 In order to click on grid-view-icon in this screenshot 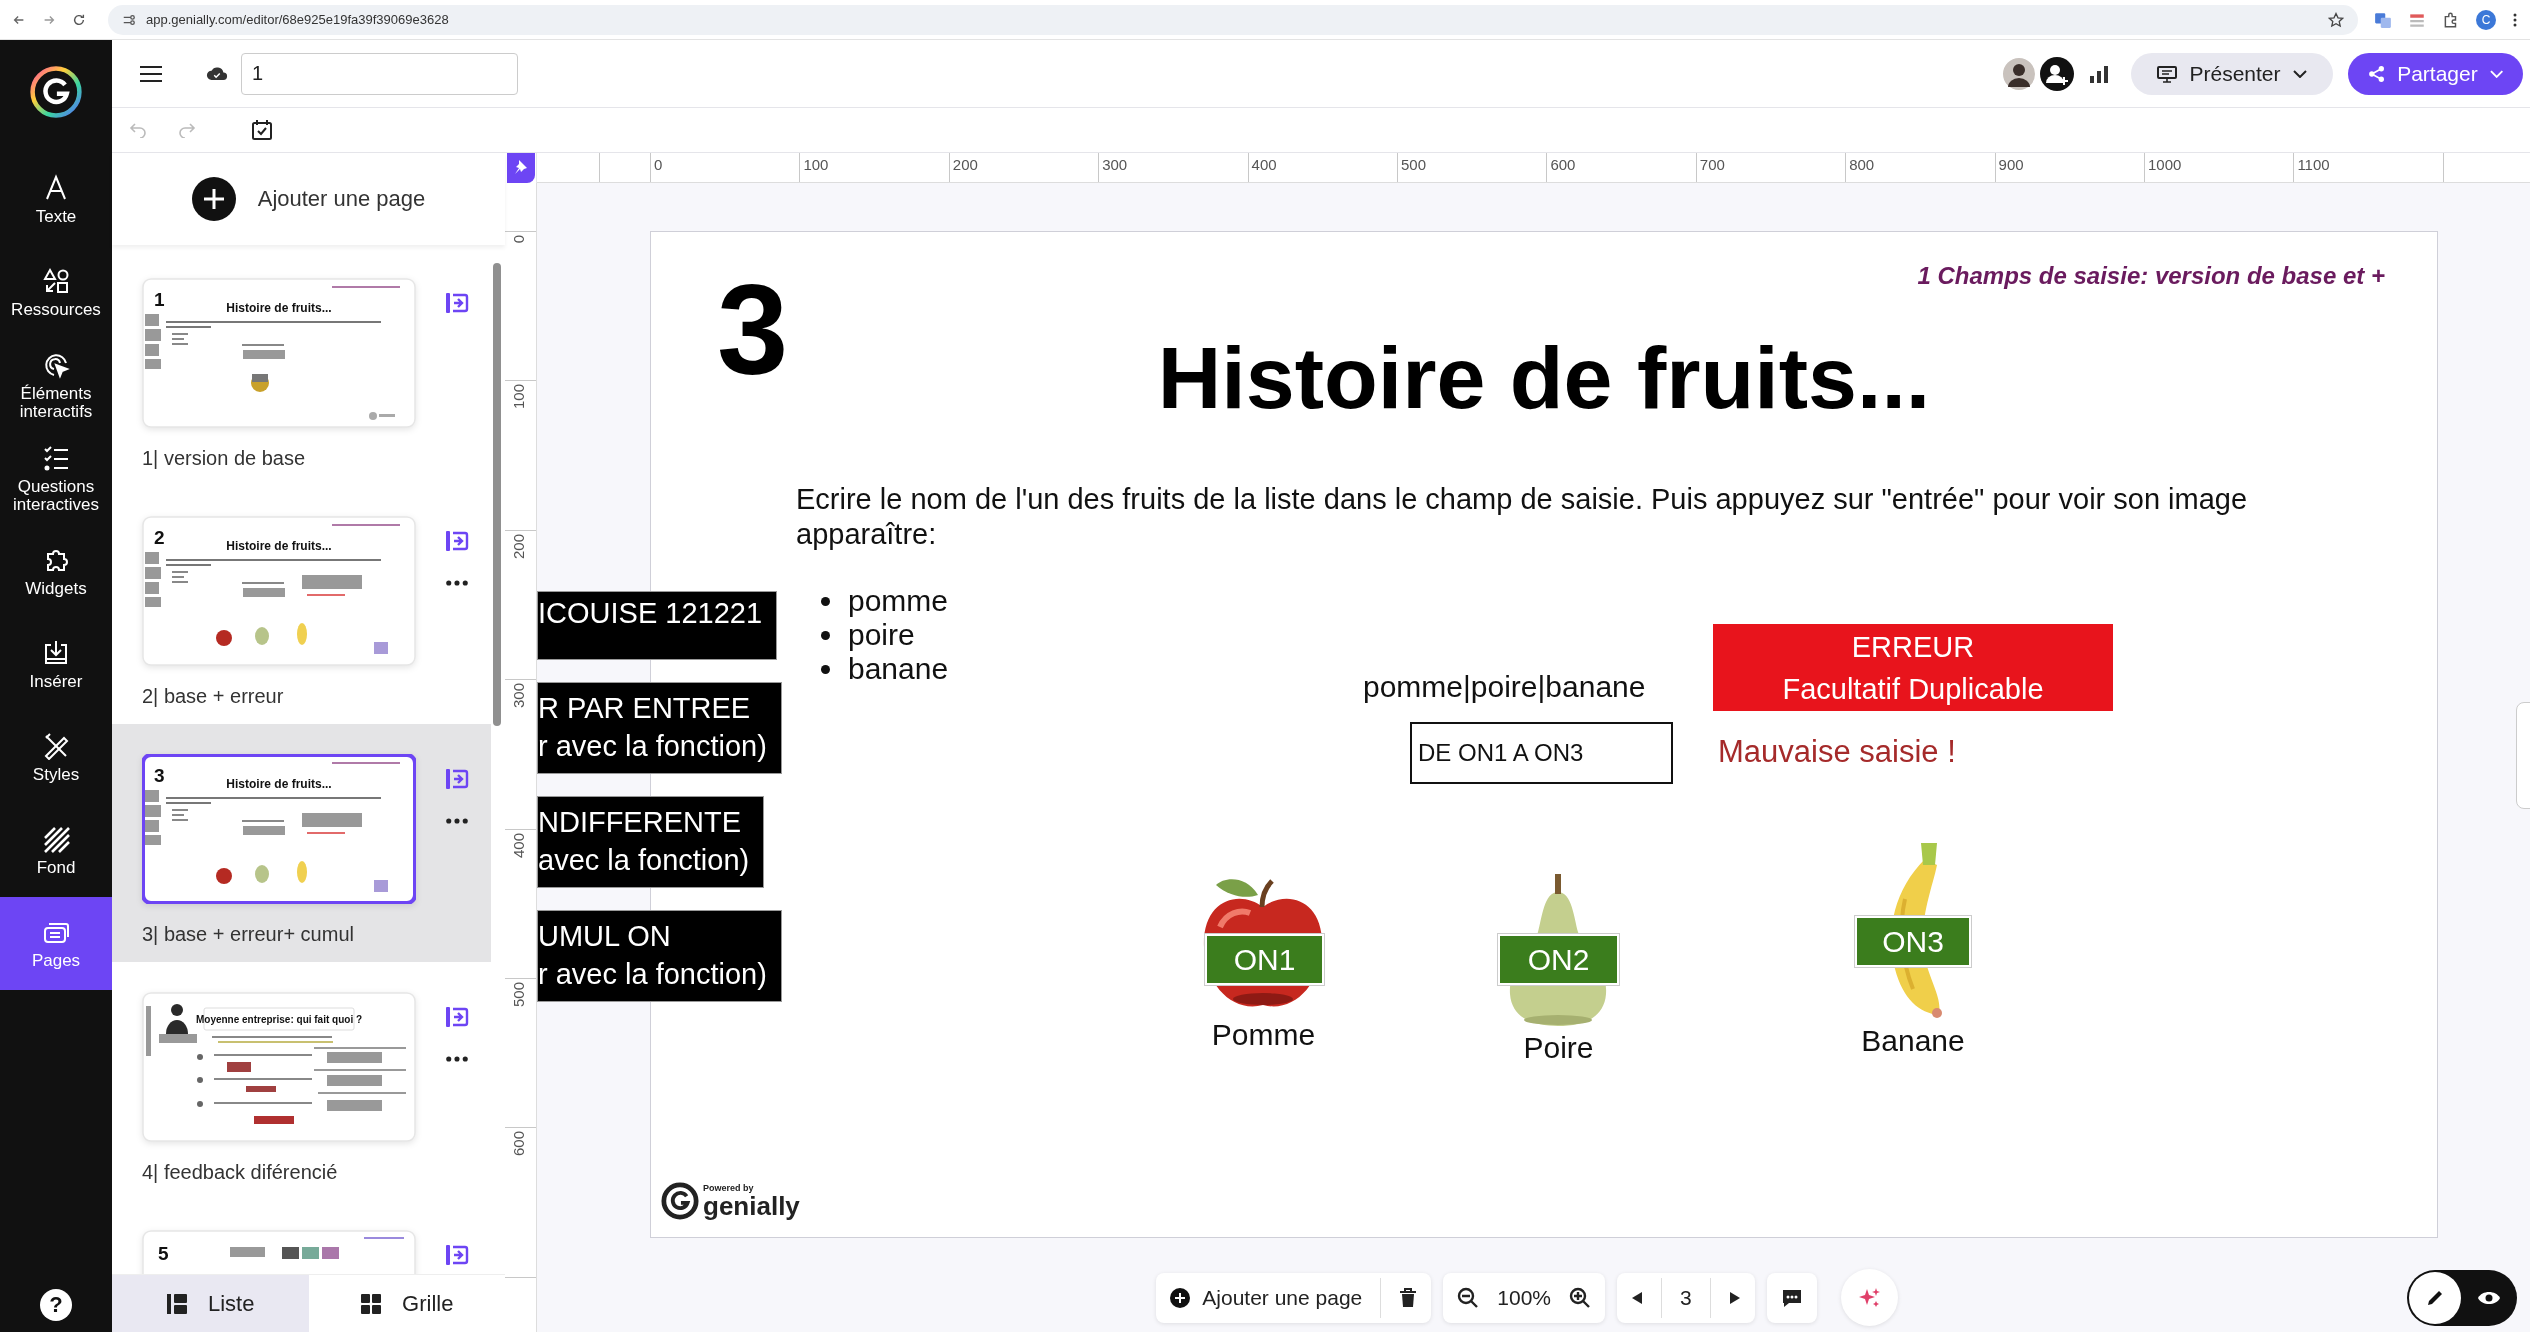, I will do `click(371, 1303)`.